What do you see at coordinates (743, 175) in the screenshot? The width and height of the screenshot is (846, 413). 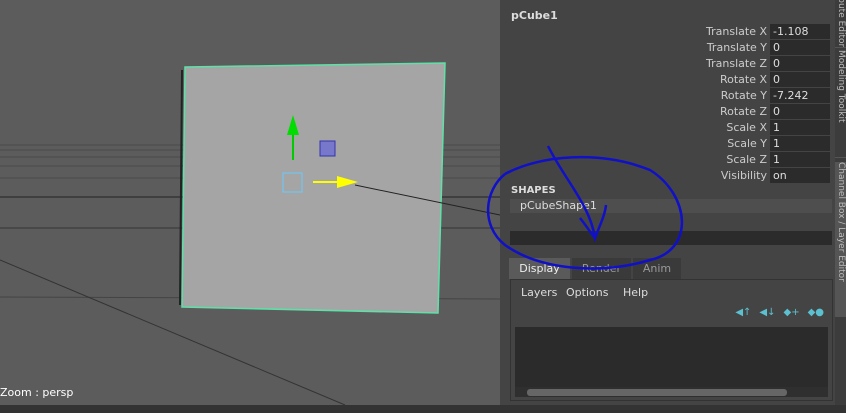 I see `attr-label: Visibility` at bounding box center [743, 175].